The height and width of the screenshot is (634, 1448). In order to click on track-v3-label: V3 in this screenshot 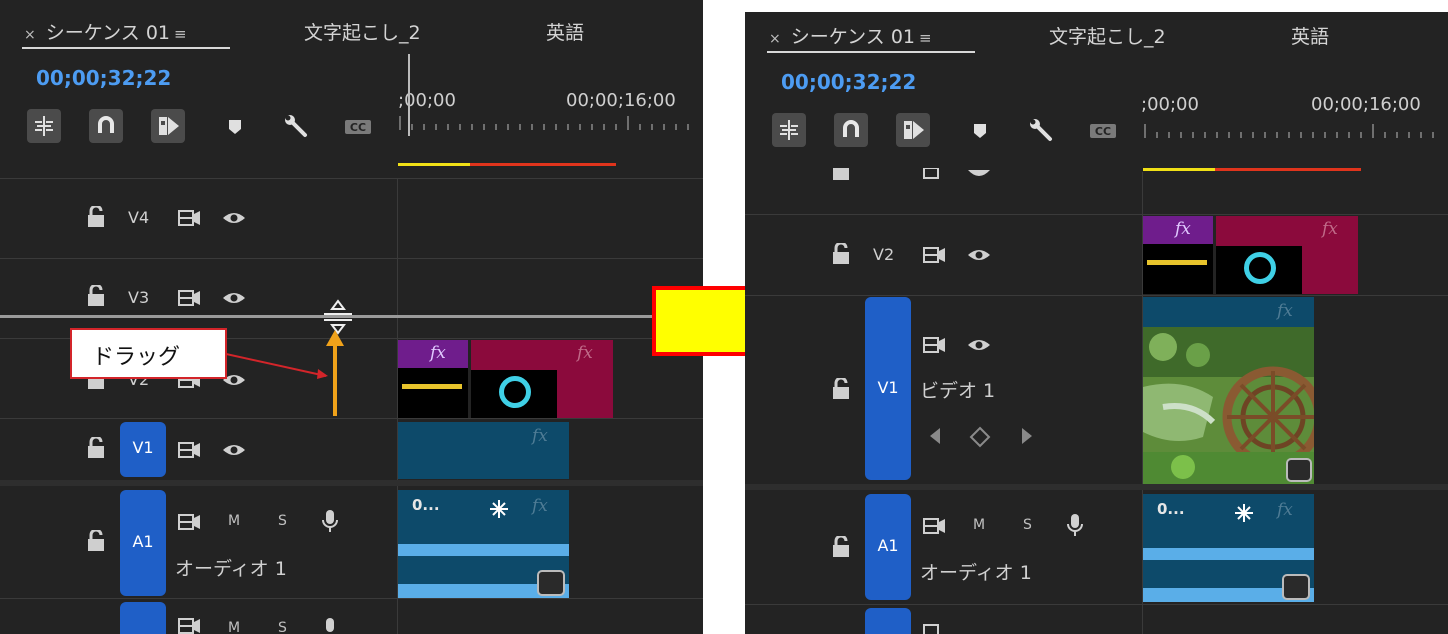, I will do `click(138, 297)`.